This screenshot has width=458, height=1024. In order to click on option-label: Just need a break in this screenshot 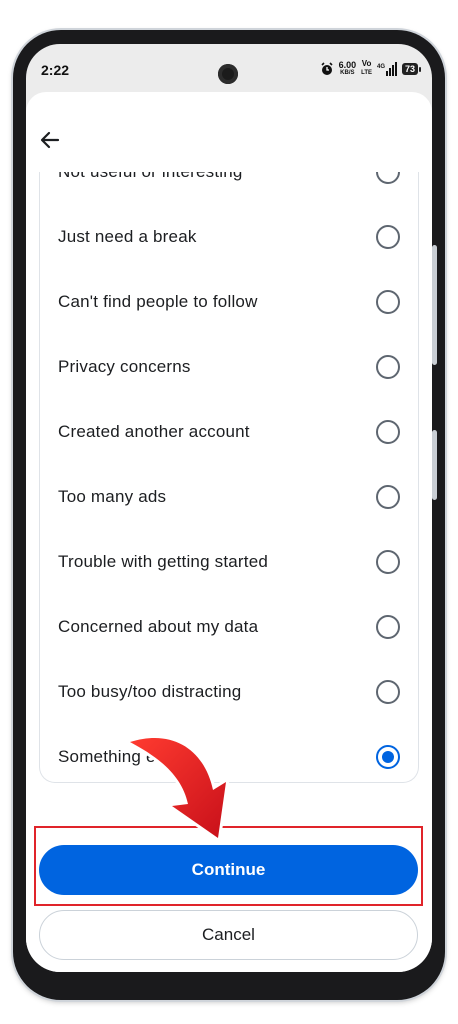, I will do `click(127, 236)`.